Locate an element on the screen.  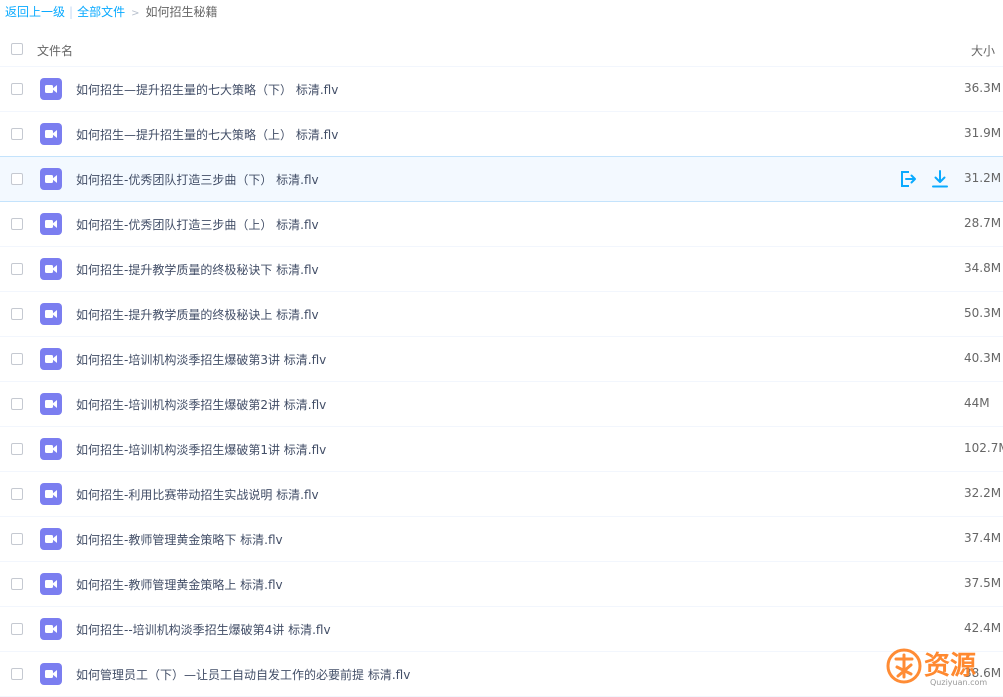
table-row: 如何招生—提升招生量的七大策略（下） 标清.flv 36.3M is located at coordinates (501, 89).